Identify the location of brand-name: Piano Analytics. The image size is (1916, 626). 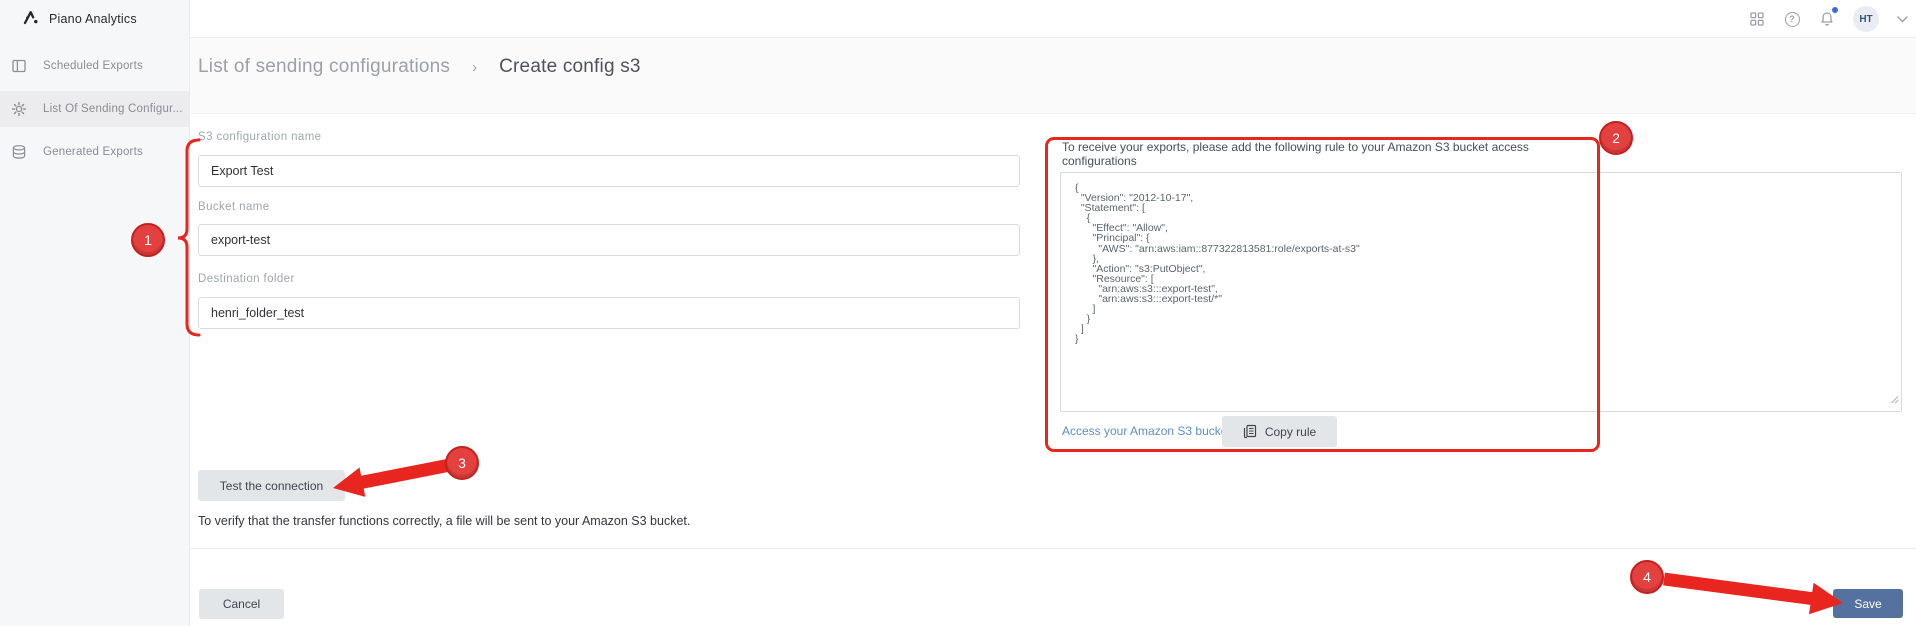
(93, 19).